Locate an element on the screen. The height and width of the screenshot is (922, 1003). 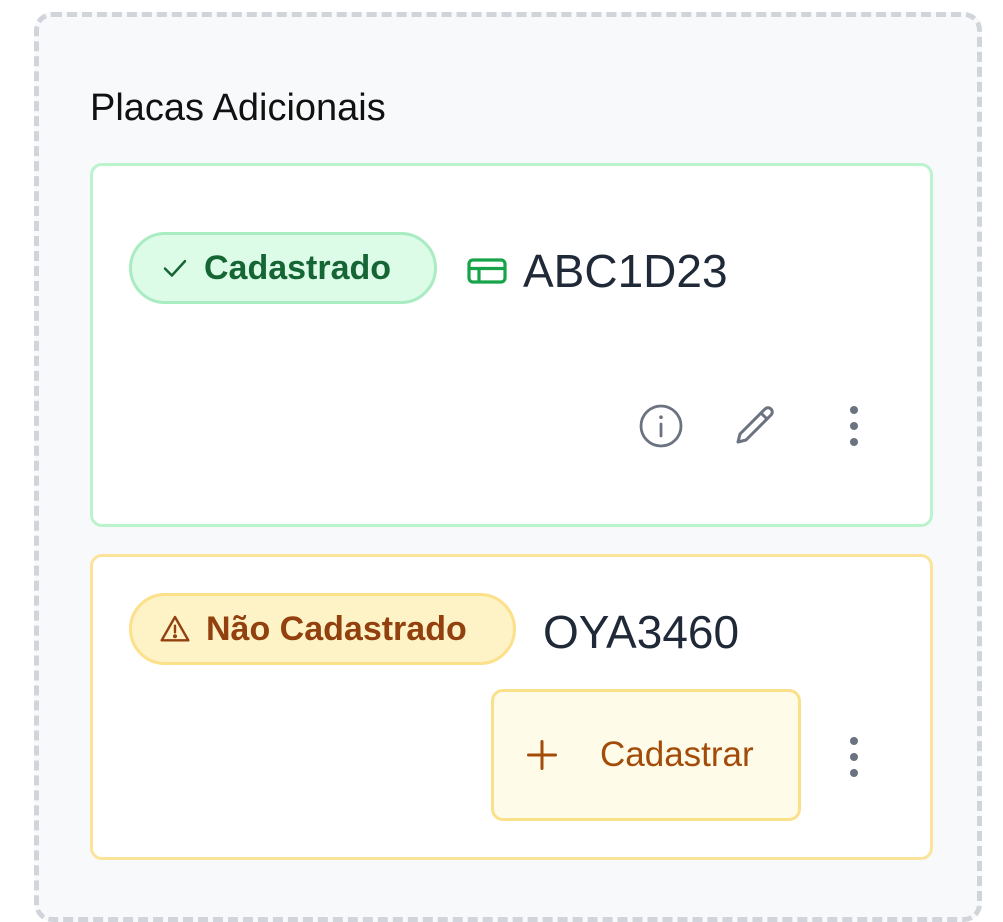
pencil-icon is located at coordinates (755, 425).